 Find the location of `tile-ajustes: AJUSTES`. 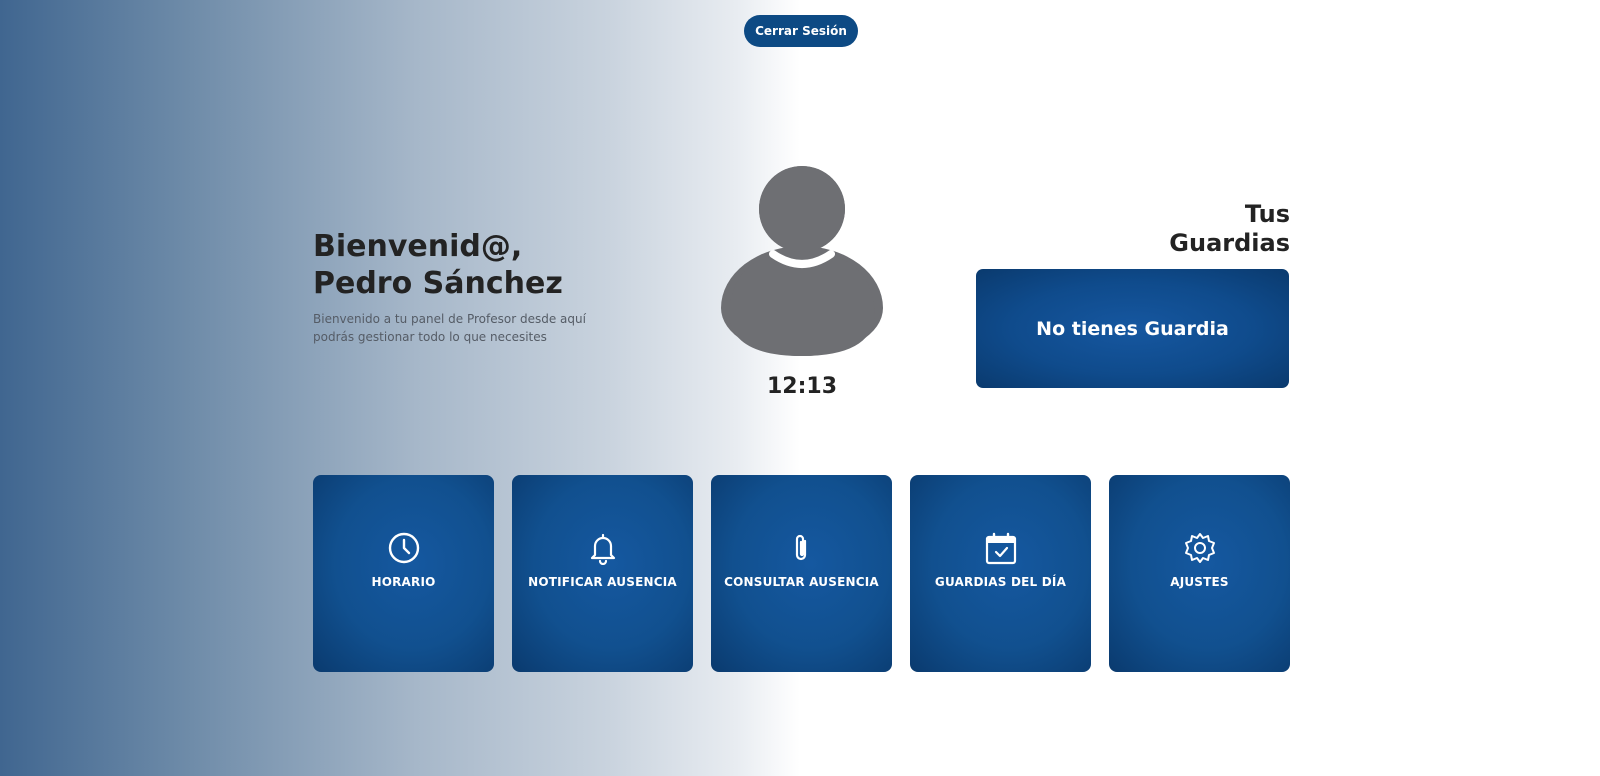

tile-ajustes: AJUSTES is located at coordinates (1199, 573).